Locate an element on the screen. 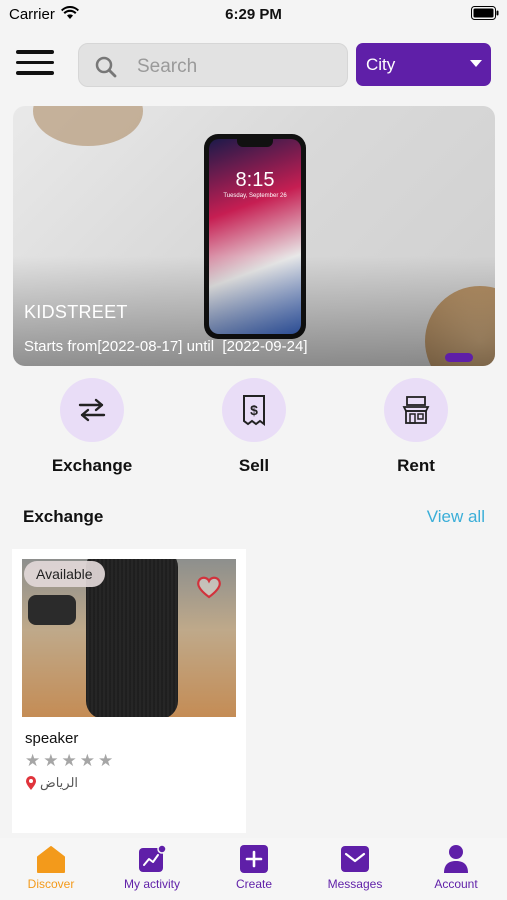 Image resolution: width=507 pixels, height=900 pixels. banner-phone-clock: 8:15 is located at coordinates (255, 180).